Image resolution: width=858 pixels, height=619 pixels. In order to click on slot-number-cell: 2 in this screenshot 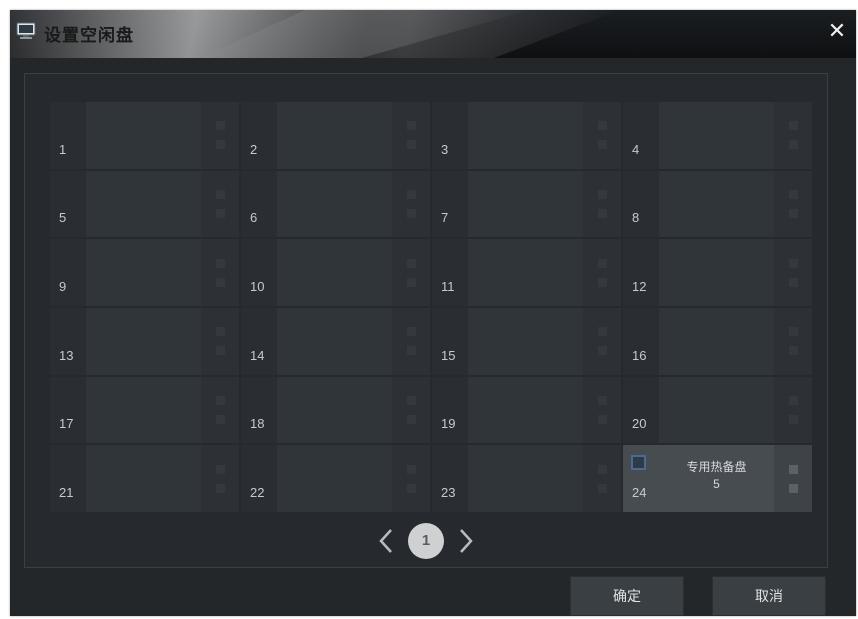, I will do `click(259, 135)`.